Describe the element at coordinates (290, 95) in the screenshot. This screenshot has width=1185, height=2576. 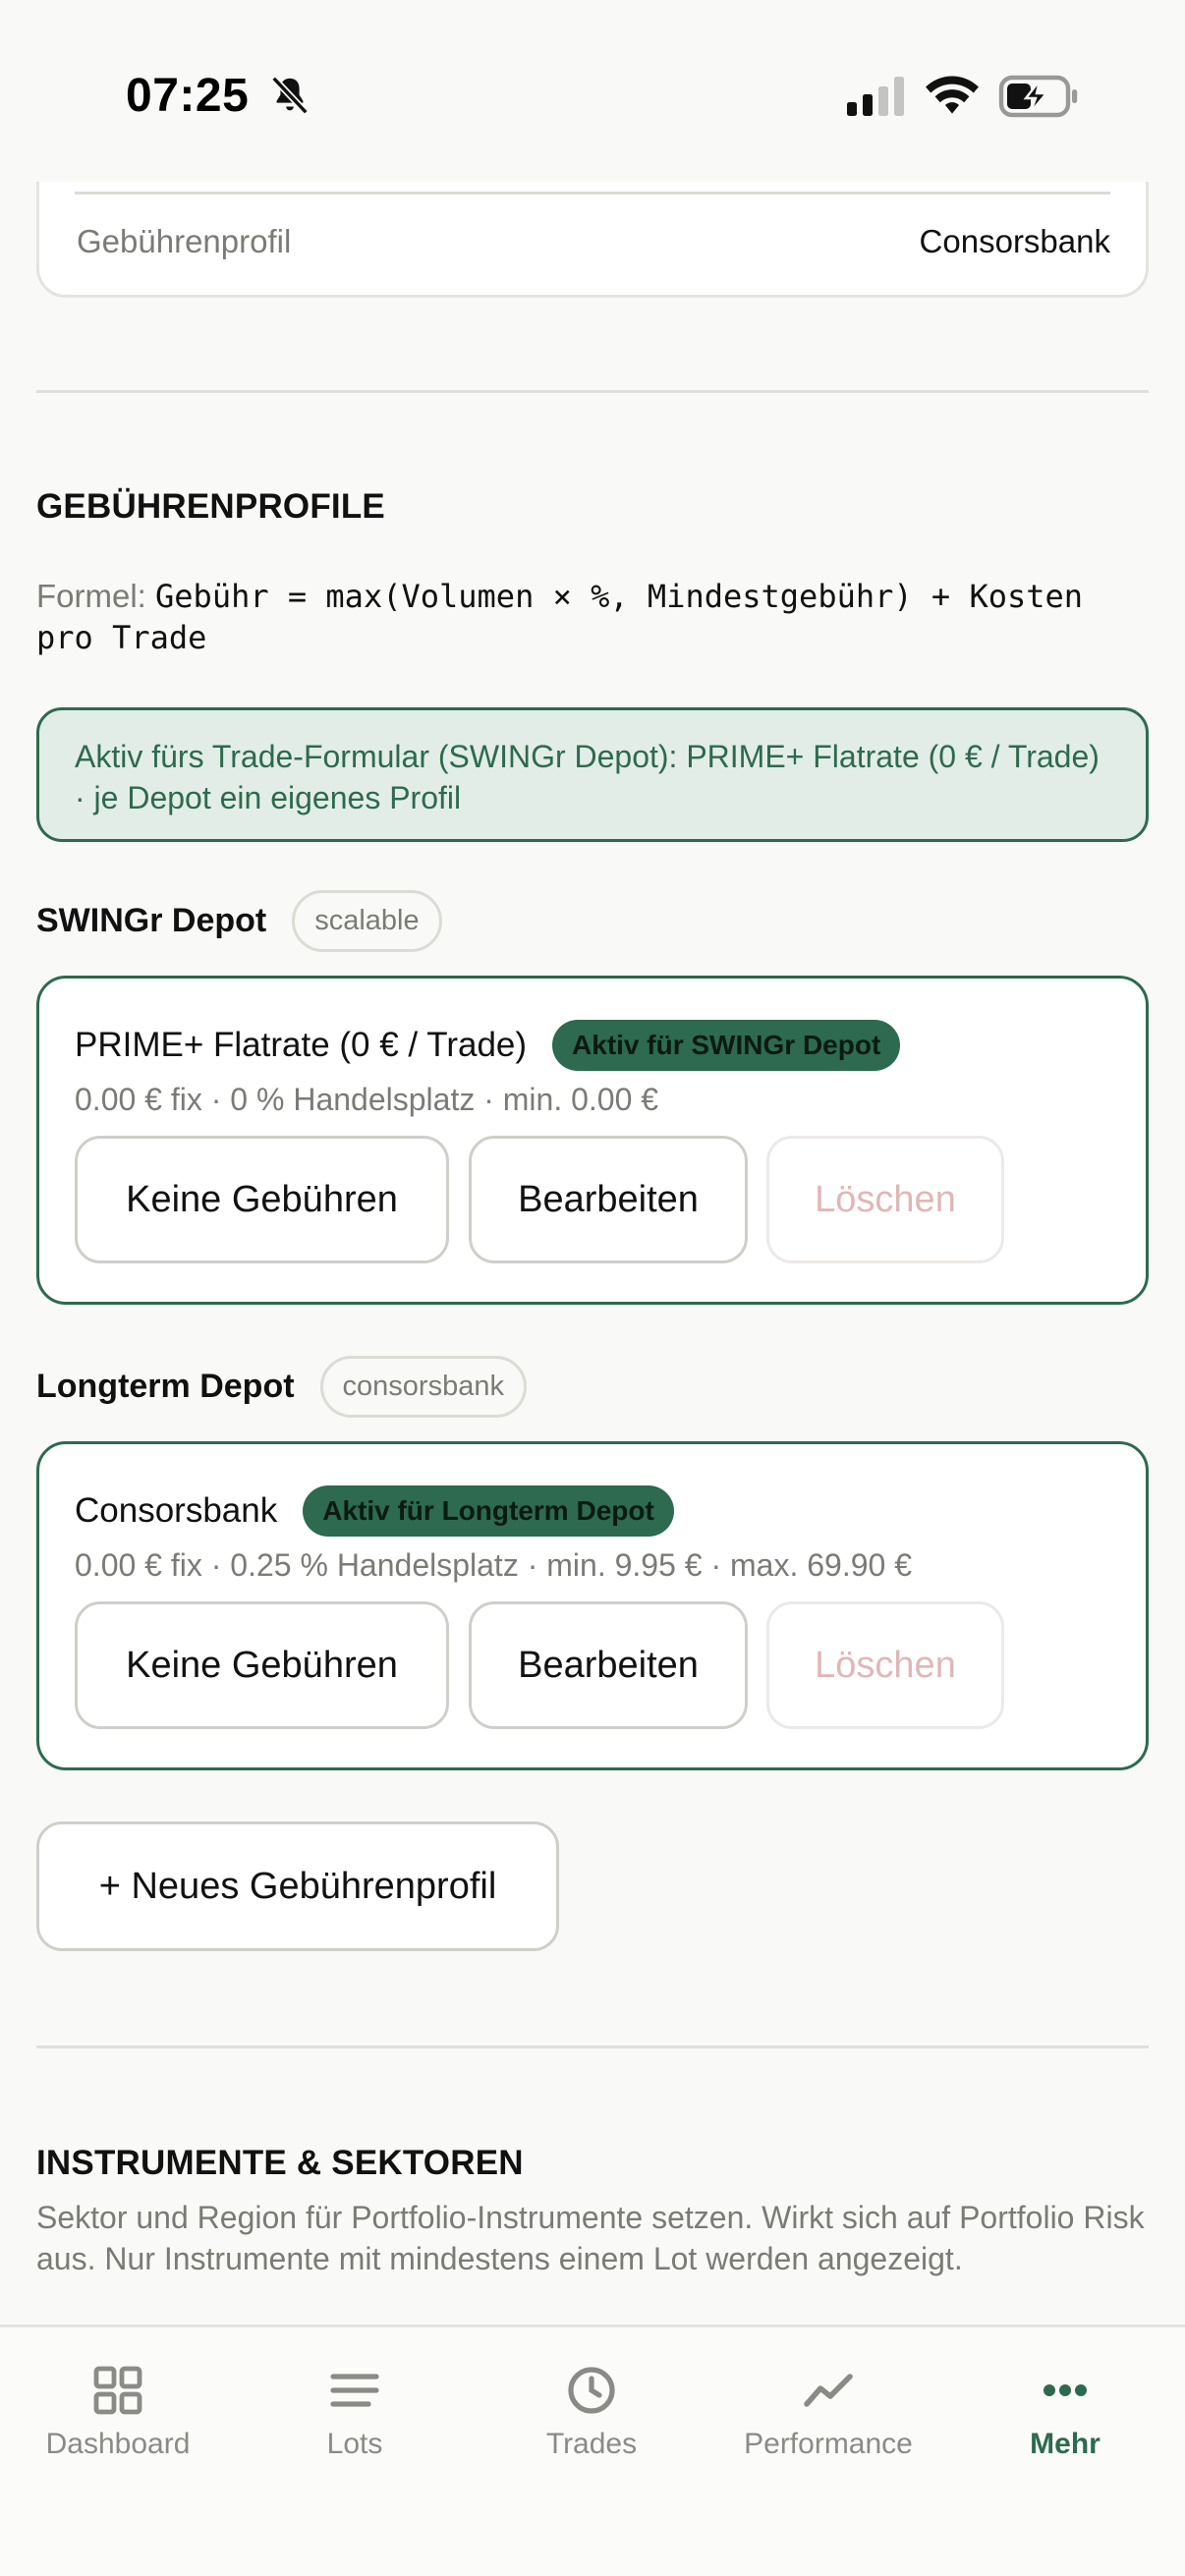
I see `bell-muted-icon` at that location.